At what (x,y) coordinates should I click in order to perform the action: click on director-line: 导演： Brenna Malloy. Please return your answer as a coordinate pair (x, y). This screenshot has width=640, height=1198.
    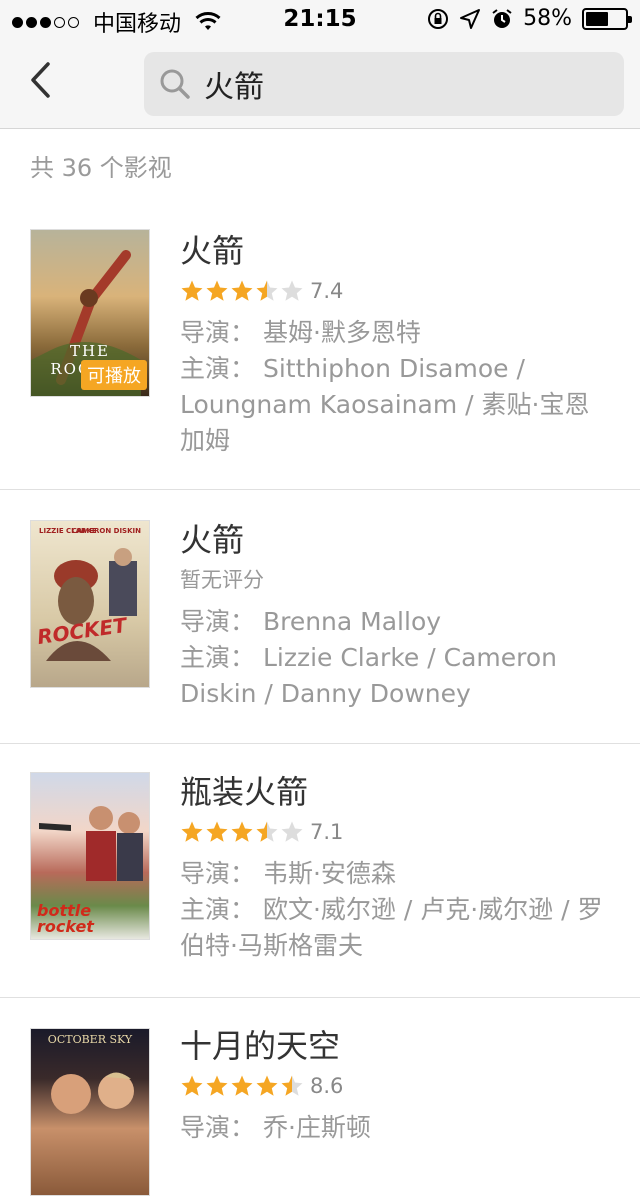
    Looking at the image, I should click on (311, 621).